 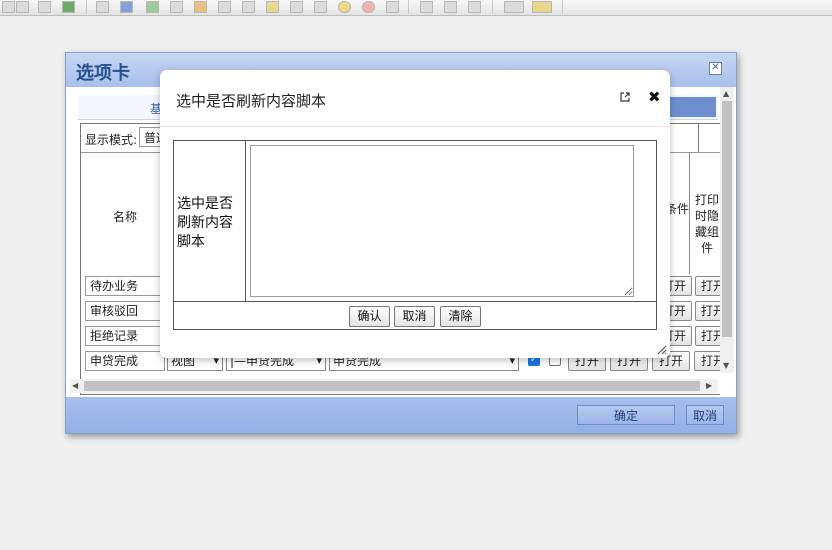 What do you see at coordinates (415, 98) in the screenshot?
I see `modal-header: 选中是否刷新内容脚本 ✖` at bounding box center [415, 98].